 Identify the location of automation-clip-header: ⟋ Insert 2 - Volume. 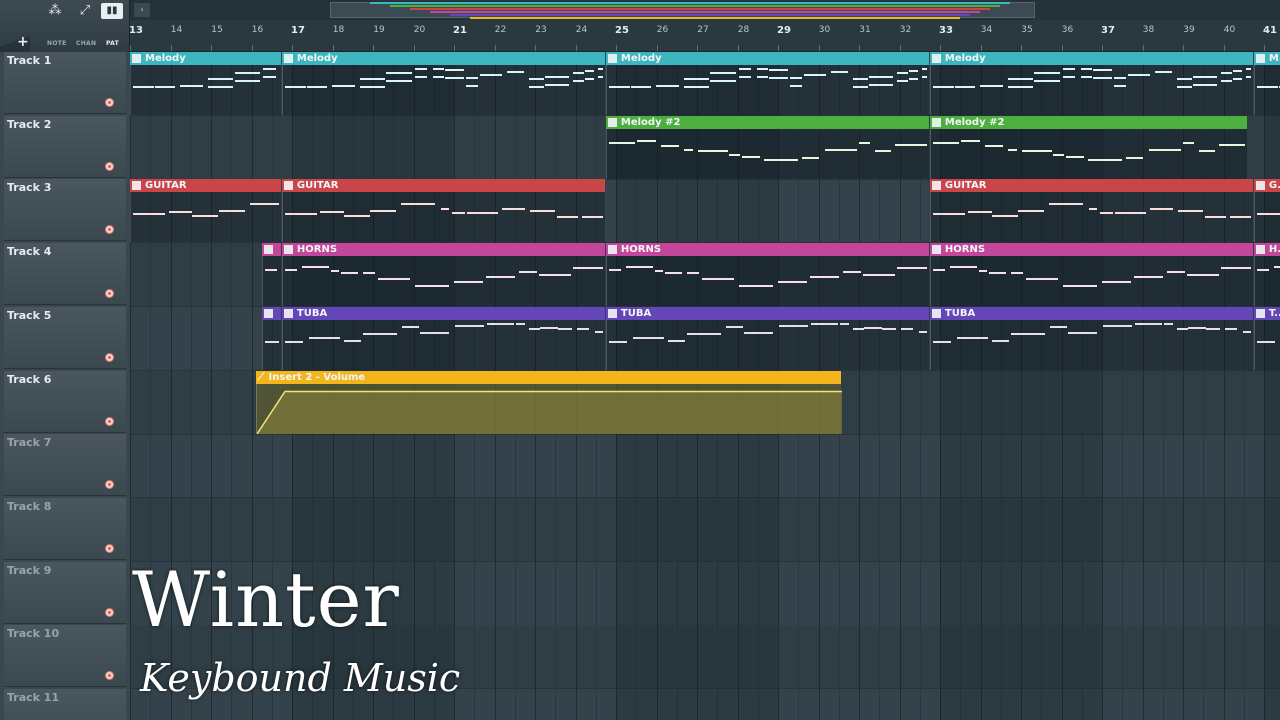
(548, 377).